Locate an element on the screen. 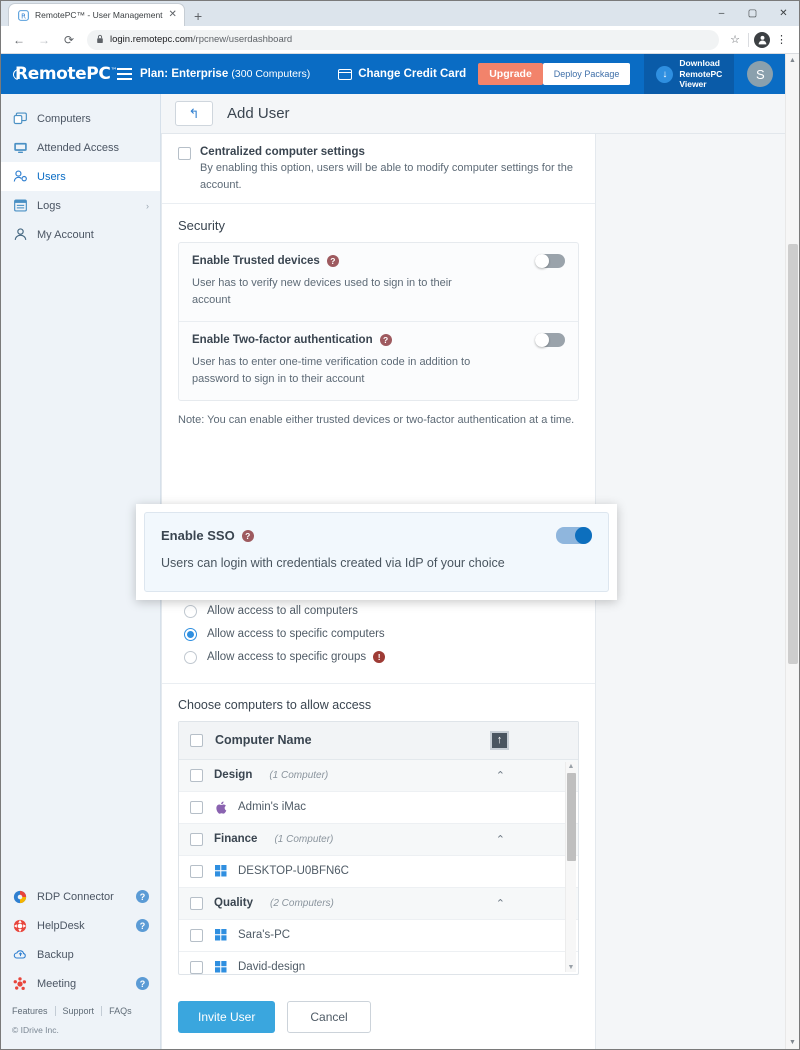 The image size is (800, 1050). profile-avatar-icon is located at coordinates (762, 39).